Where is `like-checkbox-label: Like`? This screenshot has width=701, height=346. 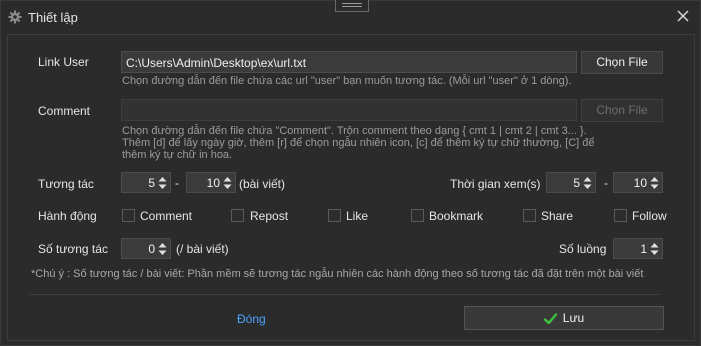
like-checkbox-label: Like is located at coordinates (357, 216).